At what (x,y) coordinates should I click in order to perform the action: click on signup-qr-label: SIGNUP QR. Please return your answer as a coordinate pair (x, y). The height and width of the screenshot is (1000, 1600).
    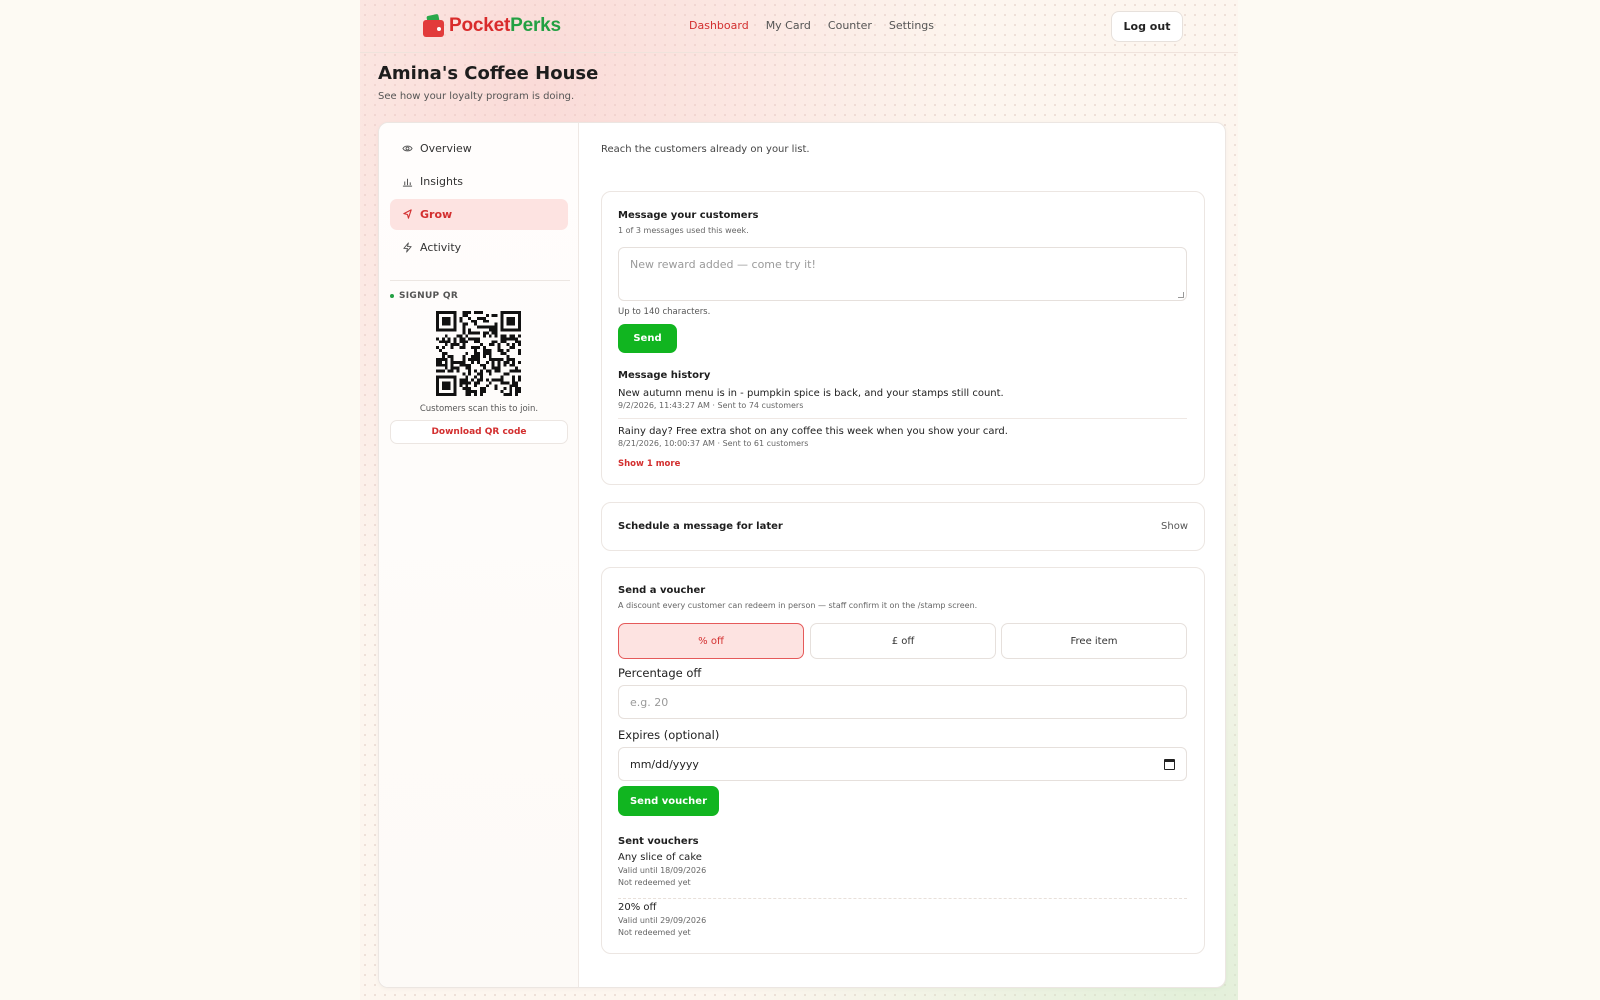
    Looking at the image, I should click on (424, 296).